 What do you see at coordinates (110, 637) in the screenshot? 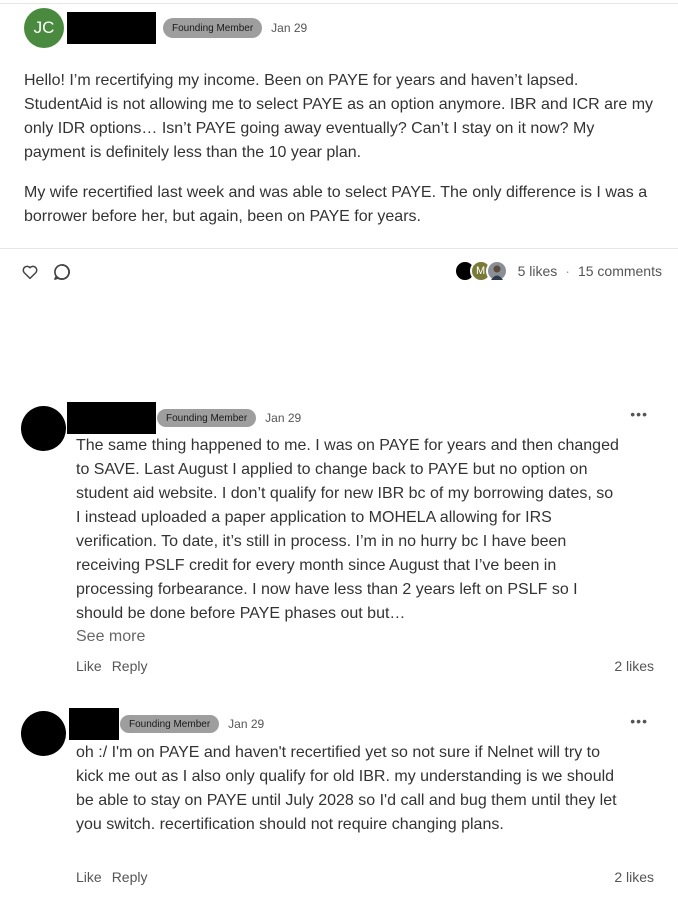
I see `see-more-link: See more` at bounding box center [110, 637].